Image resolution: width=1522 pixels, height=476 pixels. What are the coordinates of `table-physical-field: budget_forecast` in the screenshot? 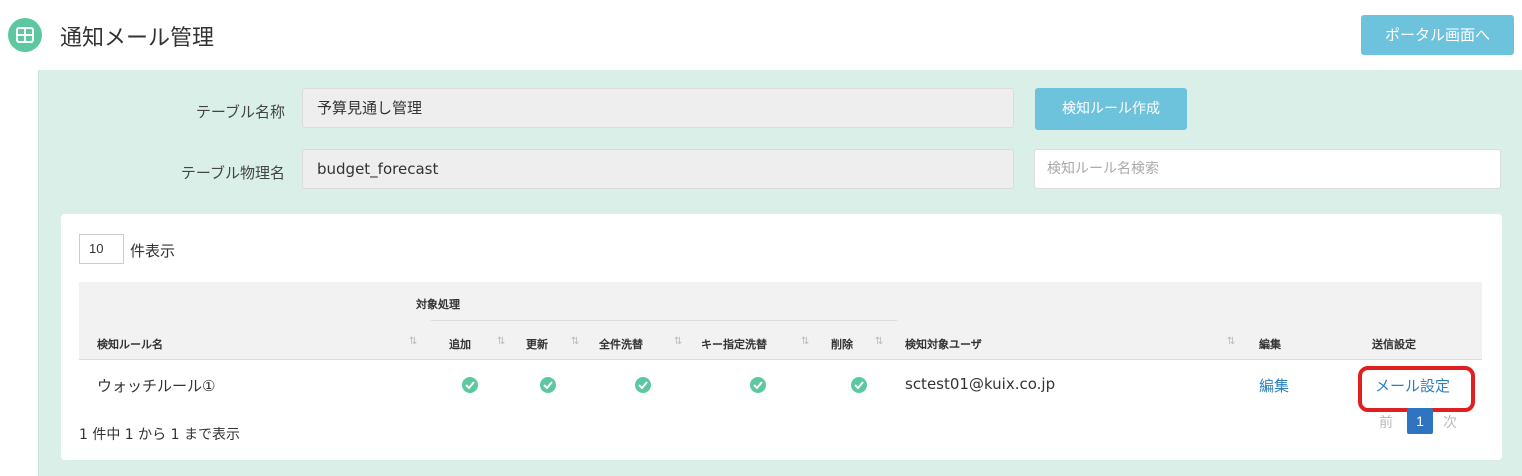 It's located at (658, 169).